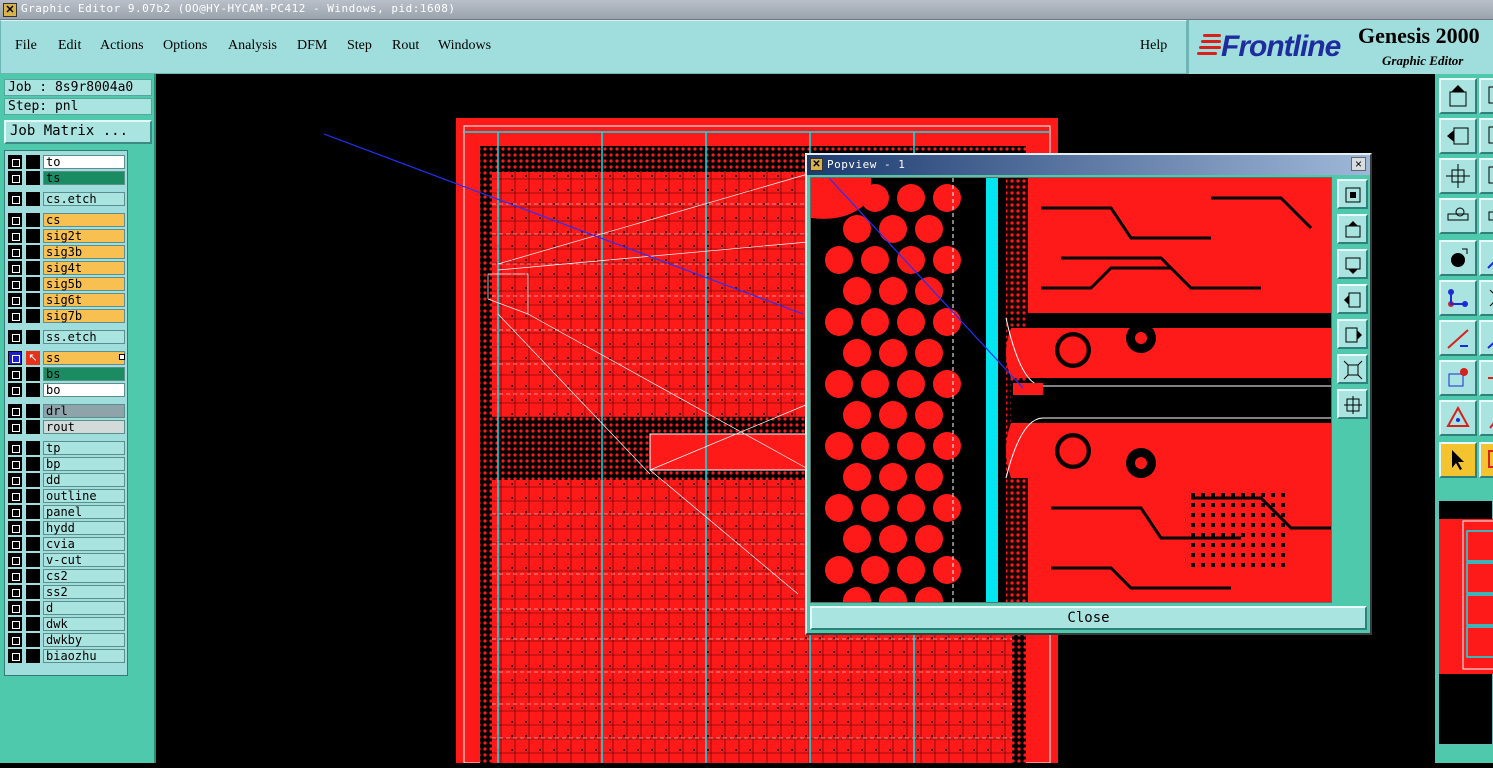 The height and width of the screenshot is (768, 1493). I want to click on layer-row: dwk, so click(67, 624).